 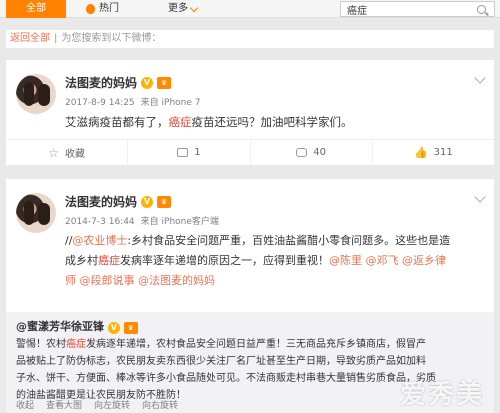 I want to click on tab-hot-label: 热门, so click(x=109, y=8).